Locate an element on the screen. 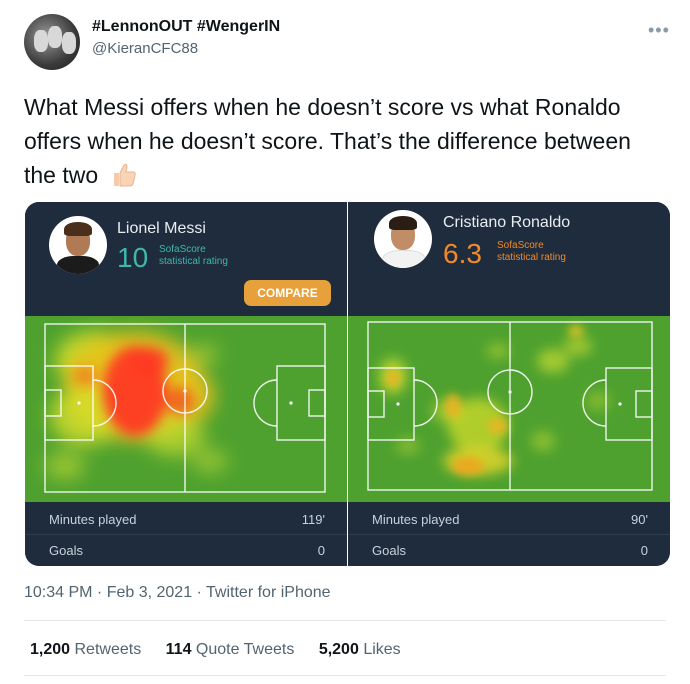 This screenshot has width=690, height=684. stats-panel: Minutes played 90' Goals 0 is located at coordinates (509, 534).